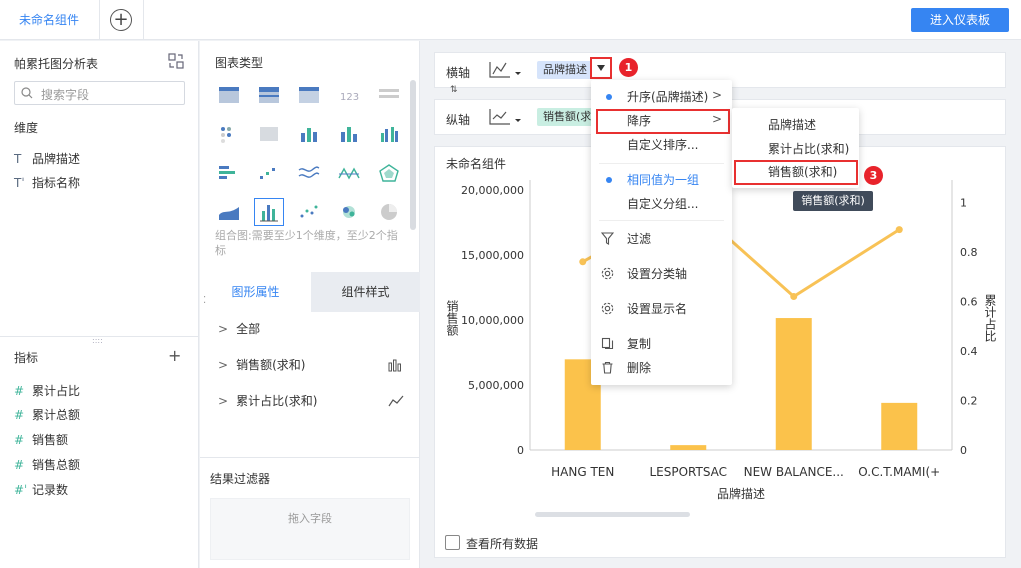 This screenshot has width=1021, height=568. I want to click on search-icon, so click(27, 93).